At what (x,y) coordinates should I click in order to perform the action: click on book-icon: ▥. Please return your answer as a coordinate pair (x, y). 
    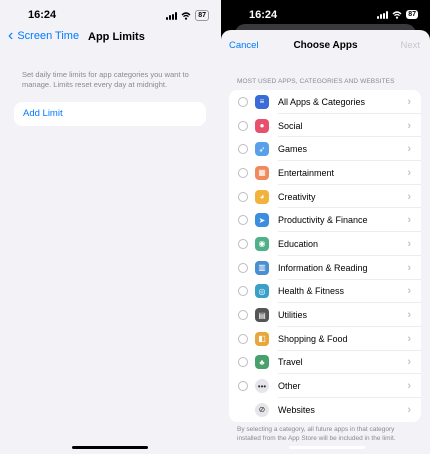
    Looking at the image, I should click on (262, 267).